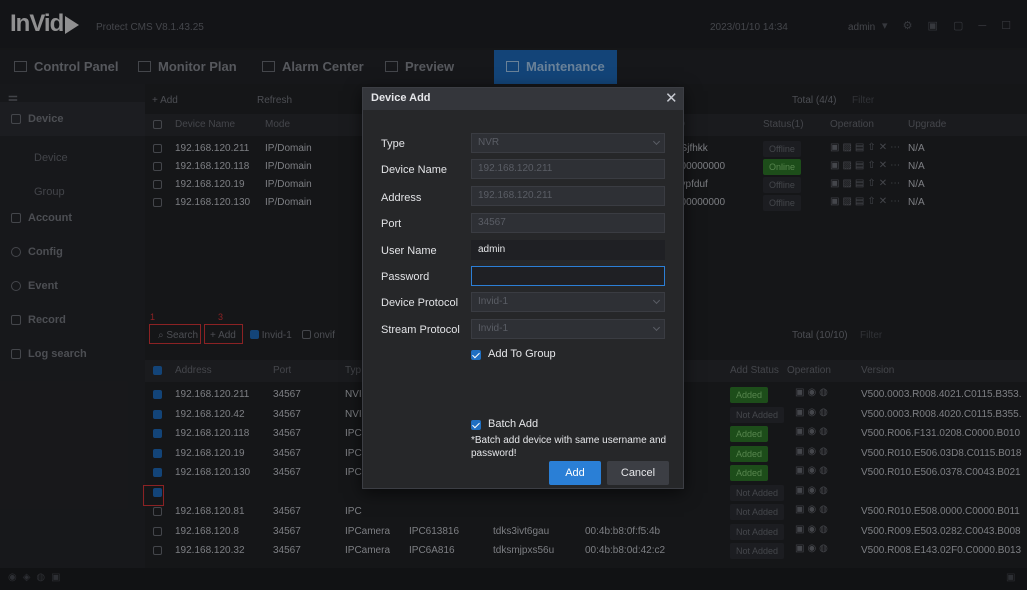 The width and height of the screenshot is (1027, 590). I want to click on batch-add-checkbox, so click(476, 425).